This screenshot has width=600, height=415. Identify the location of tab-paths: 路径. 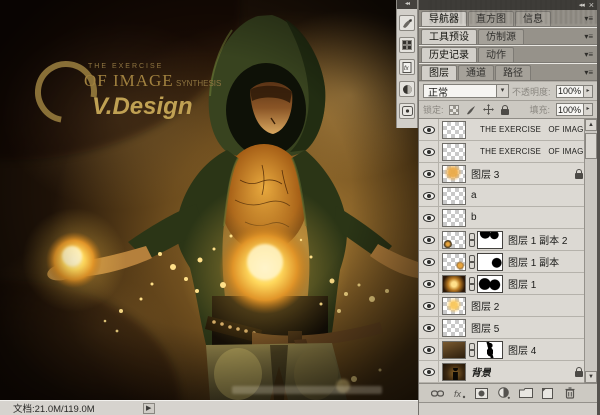
(513, 72).